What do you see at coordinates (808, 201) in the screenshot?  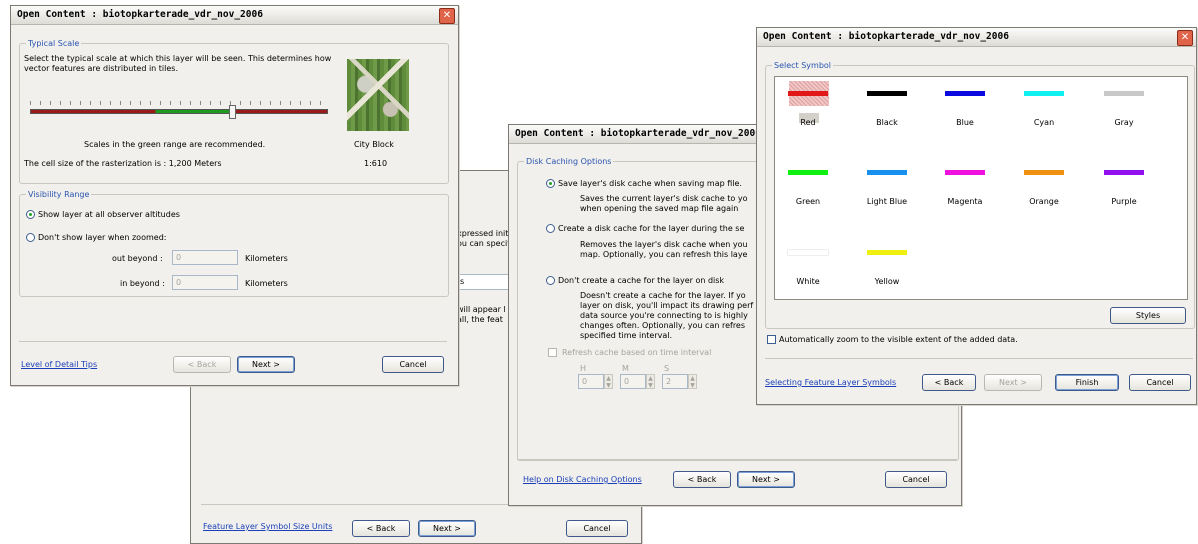 I see `symbol-label: Green` at bounding box center [808, 201].